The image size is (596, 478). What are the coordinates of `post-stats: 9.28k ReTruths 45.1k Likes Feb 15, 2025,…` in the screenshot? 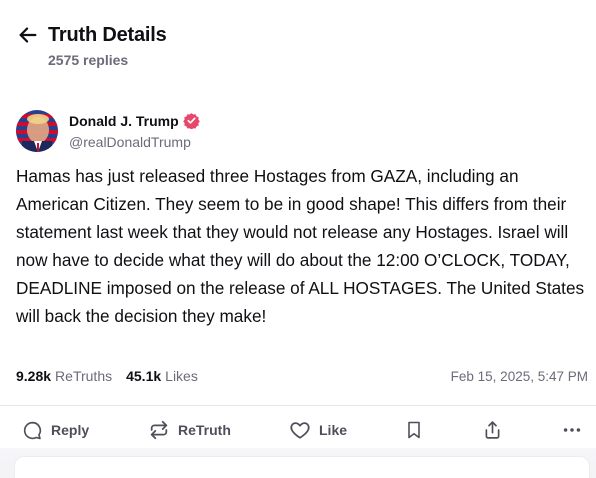 It's located at (302, 376).